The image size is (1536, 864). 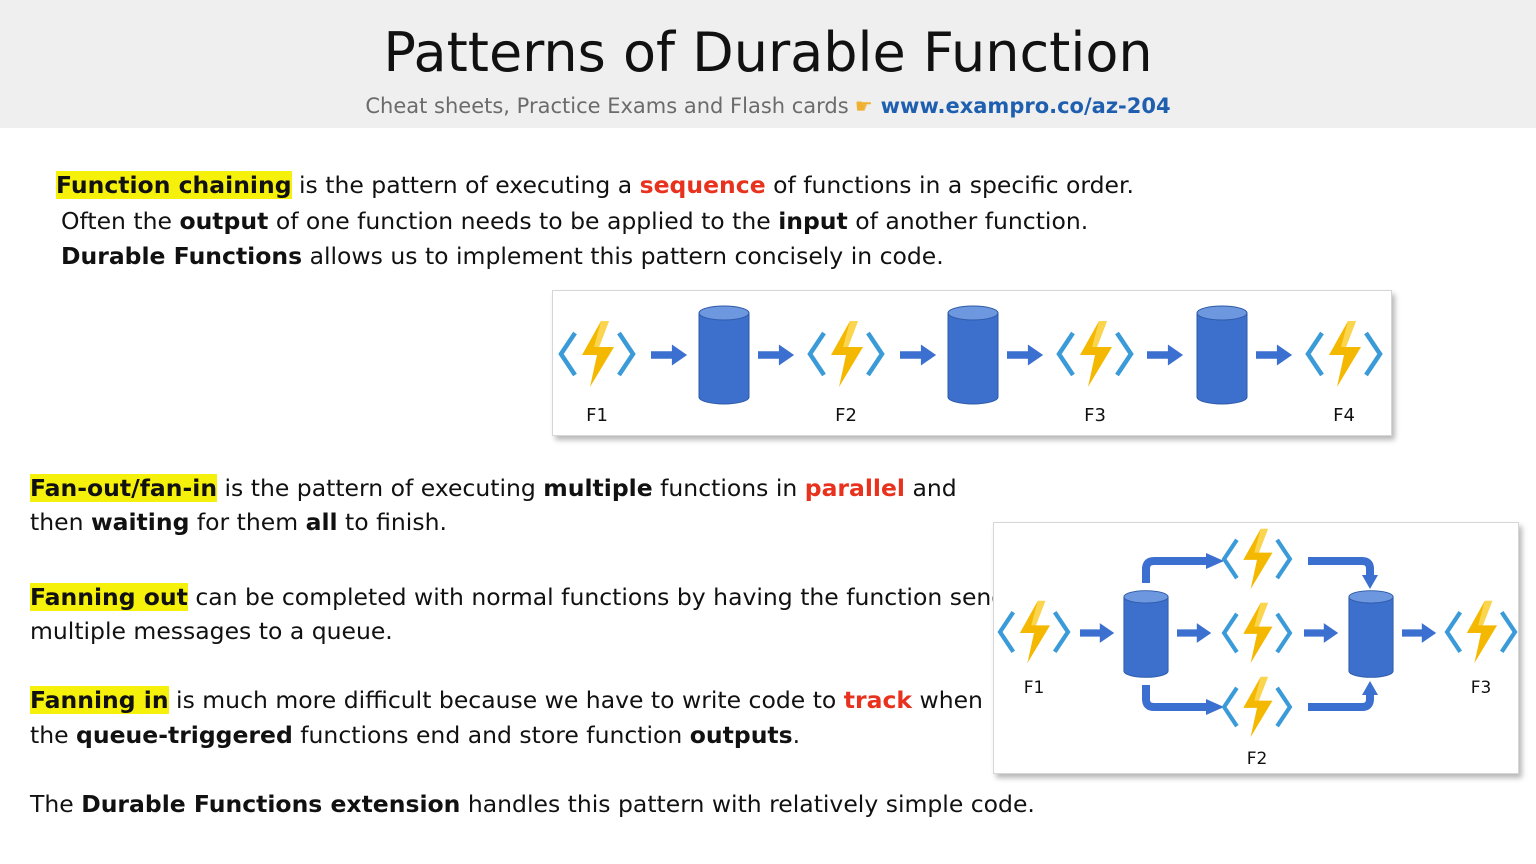 What do you see at coordinates (109, 597) in the screenshot?
I see `fanning-out-term: Fanning out` at bounding box center [109, 597].